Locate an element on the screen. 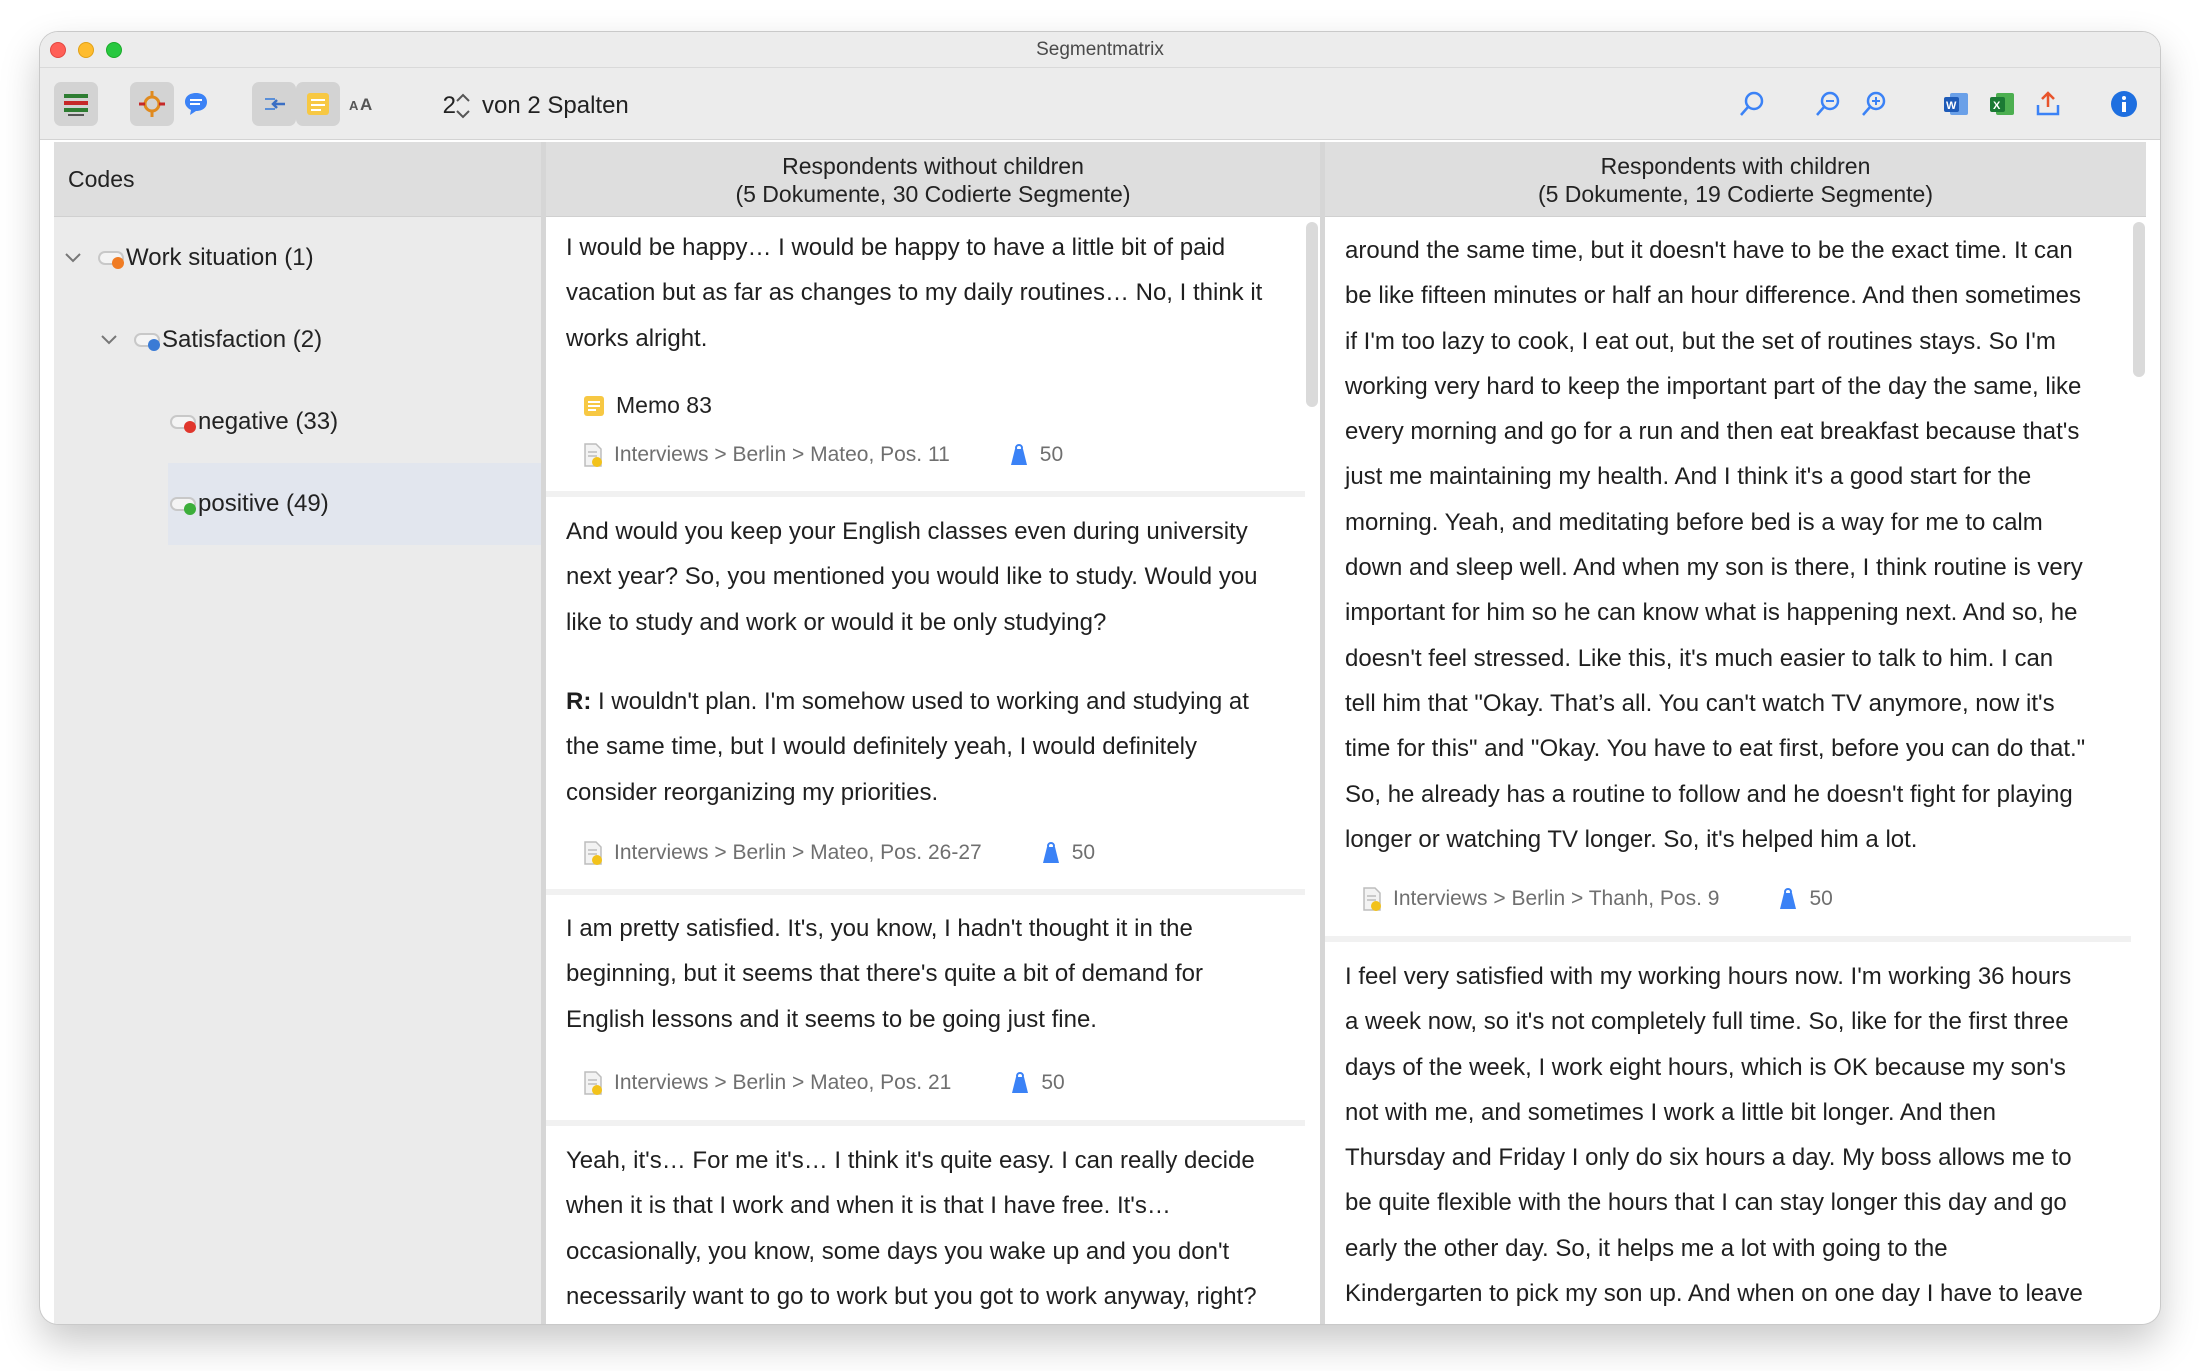  source-arrow-icon is located at coordinates (275, 104).